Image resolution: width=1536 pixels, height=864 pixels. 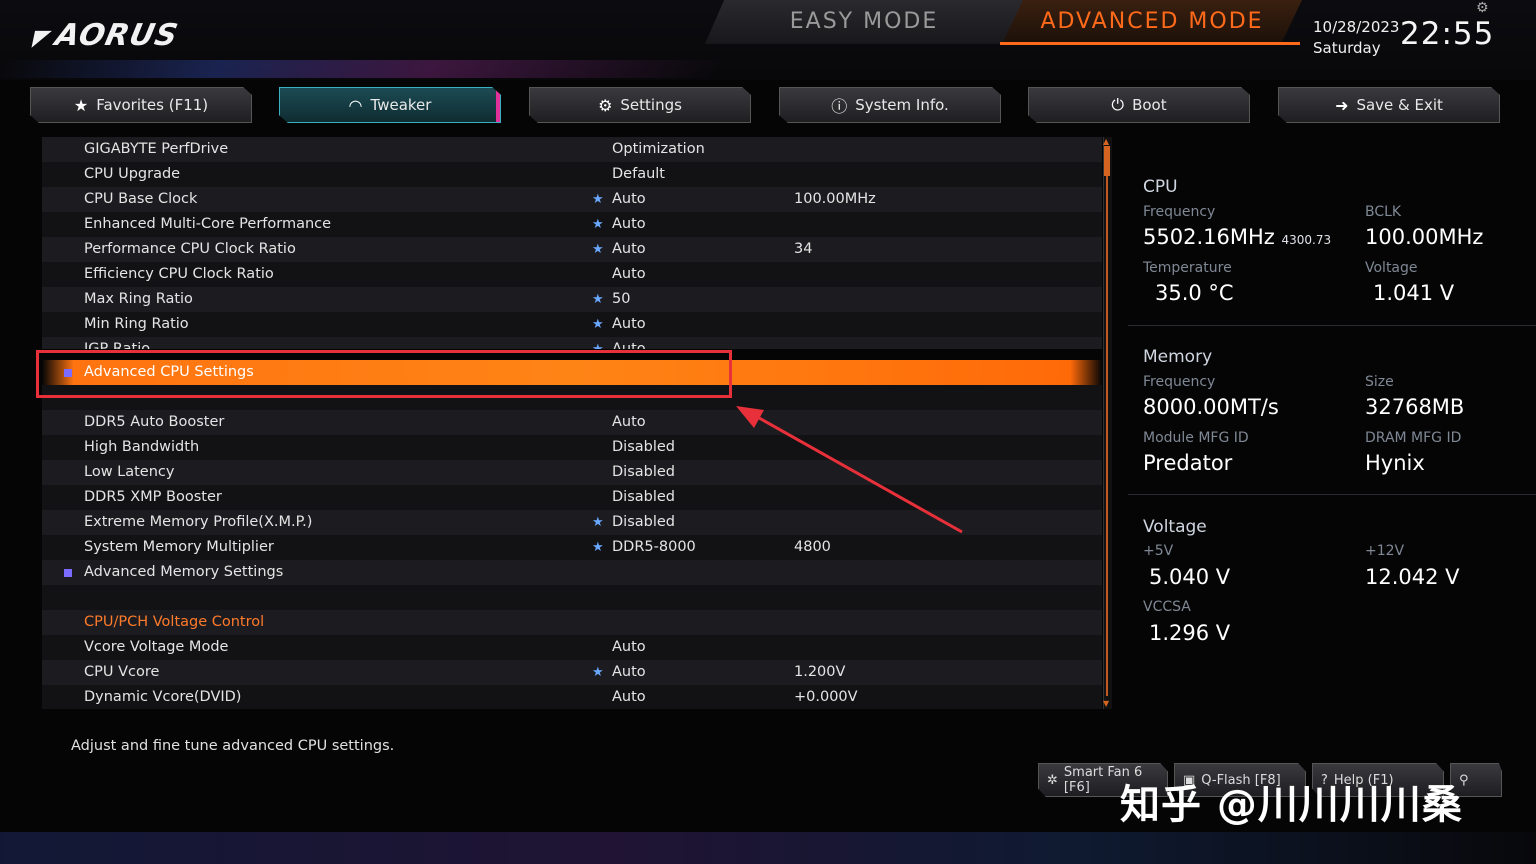 I want to click on setting-label: Low Latency, so click(x=129, y=472).